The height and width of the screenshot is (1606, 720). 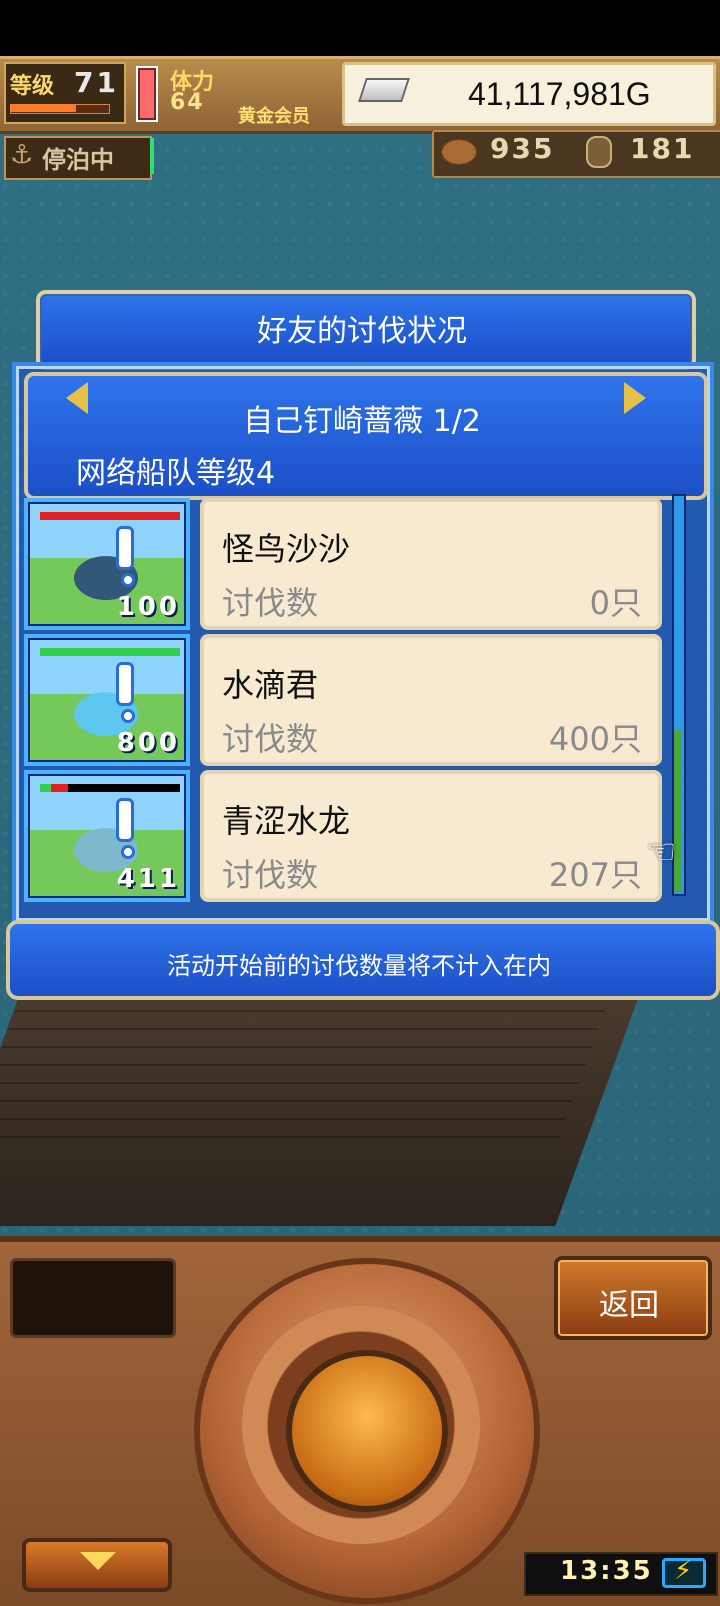 What do you see at coordinates (595, 739) in the screenshot?
I see `defeat-count-value: 400只` at bounding box center [595, 739].